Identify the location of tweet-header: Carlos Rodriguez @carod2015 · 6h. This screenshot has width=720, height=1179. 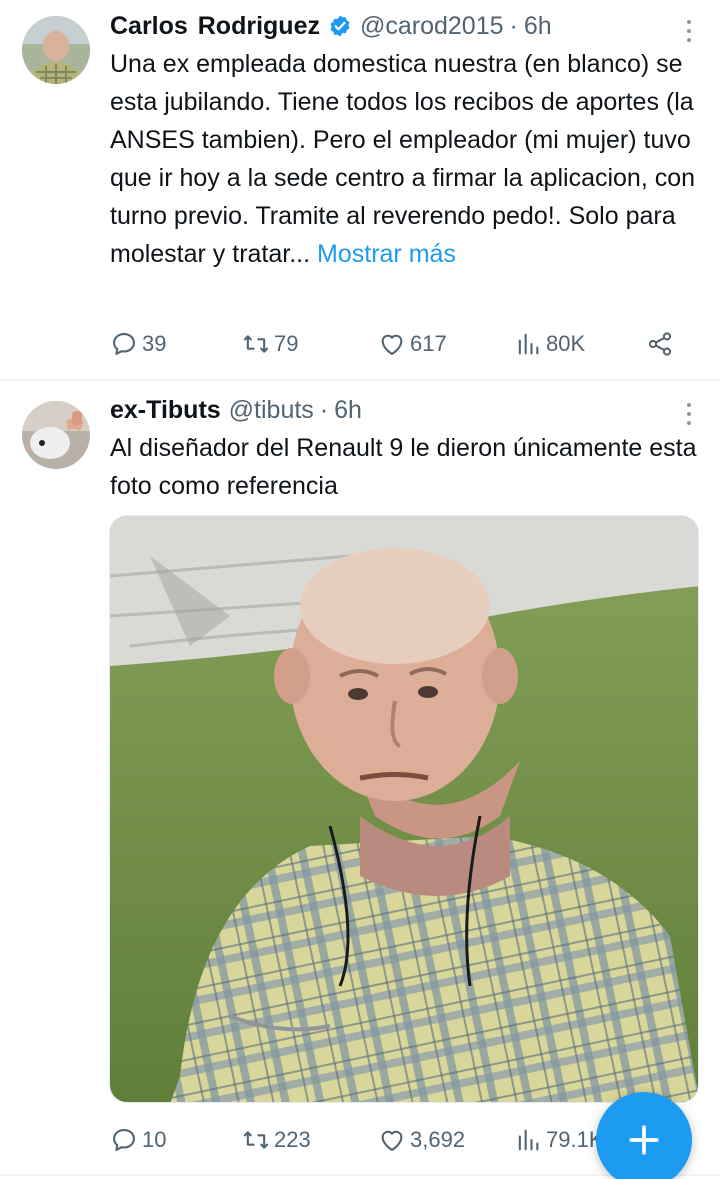
(331, 26).